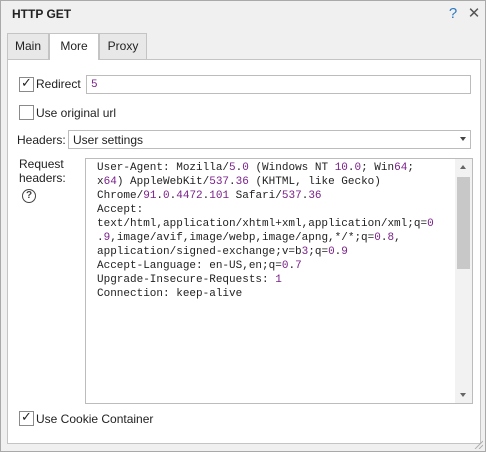 The width and height of the screenshot is (486, 452). I want to click on title-bar: HTTP GET ? ✕, so click(243, 14).